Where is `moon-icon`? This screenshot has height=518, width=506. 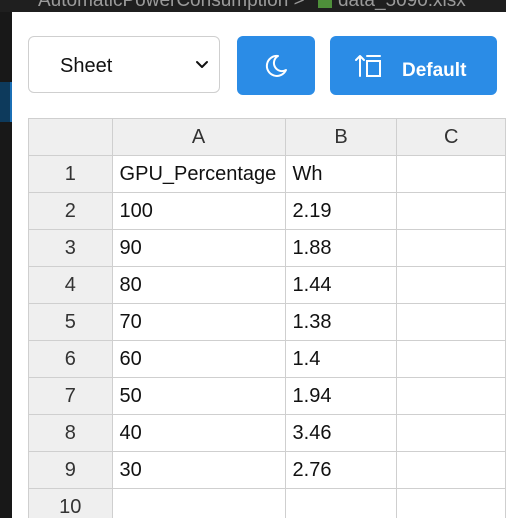
moon-icon is located at coordinates (276, 65).